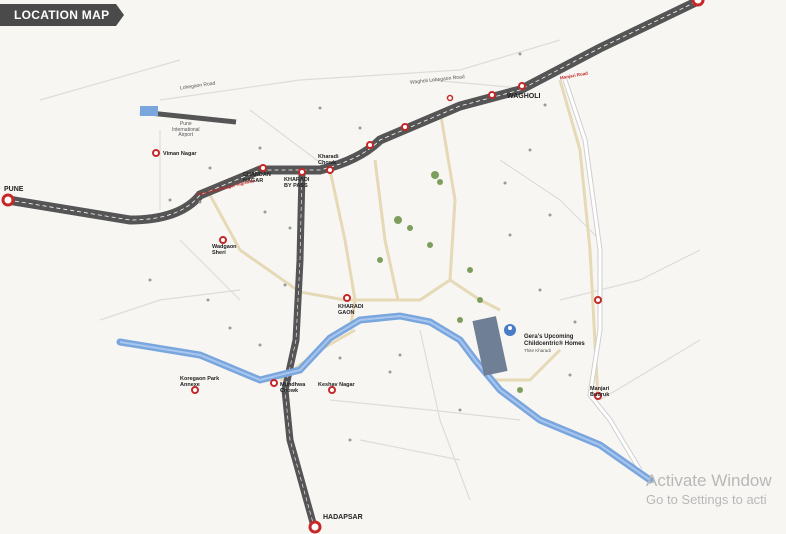  I want to click on wadgaon-sheri-marker, so click(223, 240).